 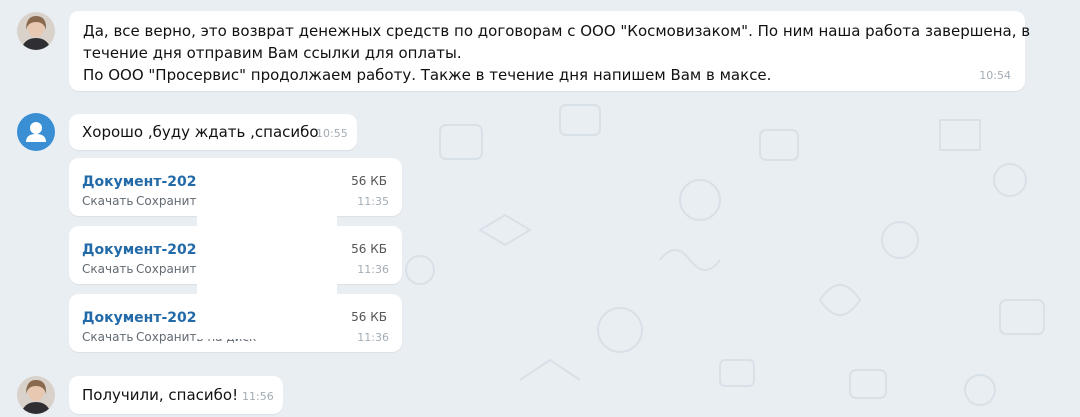 I want to click on redaction-block, so click(x=267, y=251).